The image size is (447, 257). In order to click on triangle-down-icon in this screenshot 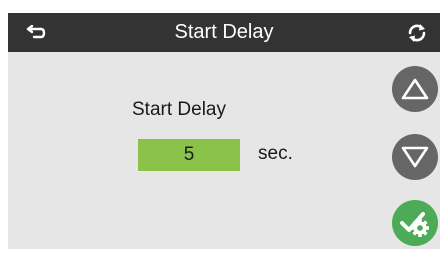, I will do `click(415, 157)`.